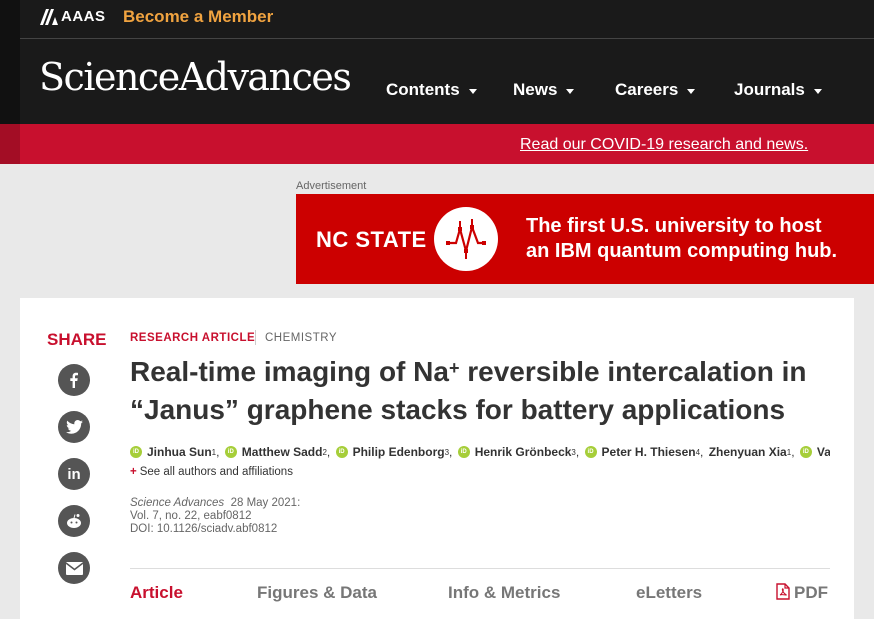 This screenshot has width=874, height=619. I want to click on email-share-button, so click(74, 568).